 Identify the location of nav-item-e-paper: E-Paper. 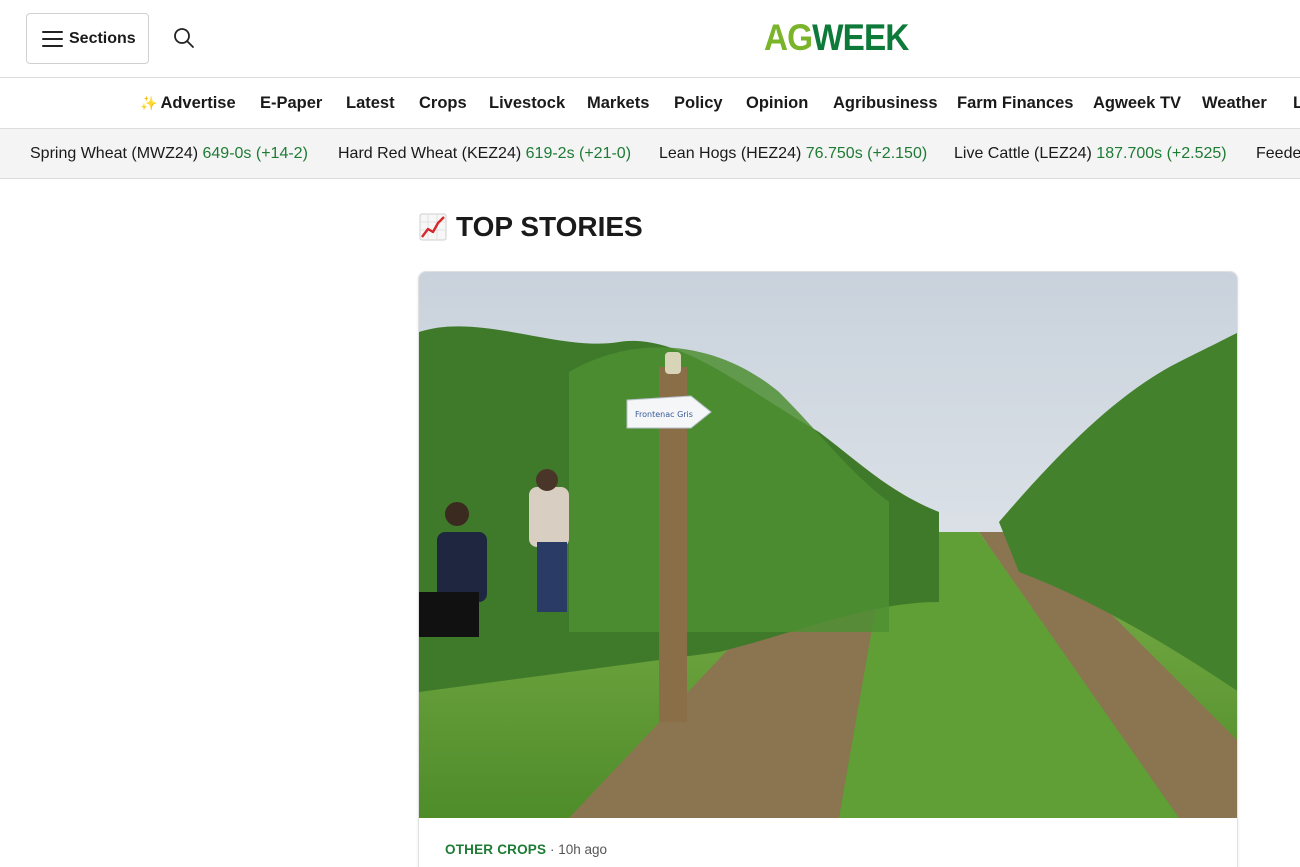
(291, 103).